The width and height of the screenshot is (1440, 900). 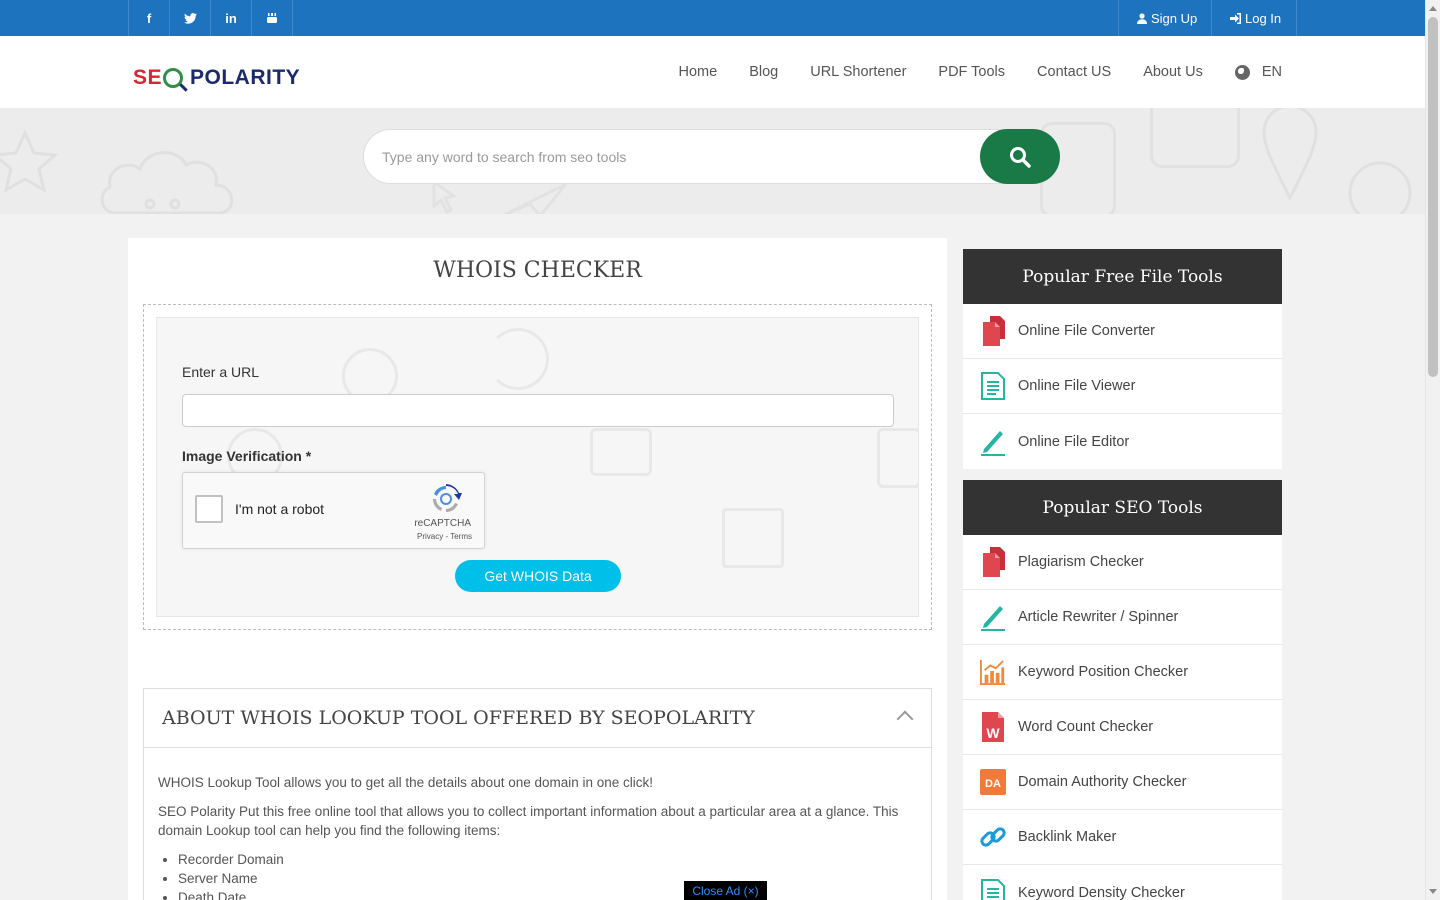 What do you see at coordinates (1258, 72) in the screenshot?
I see `language-selector: EN` at bounding box center [1258, 72].